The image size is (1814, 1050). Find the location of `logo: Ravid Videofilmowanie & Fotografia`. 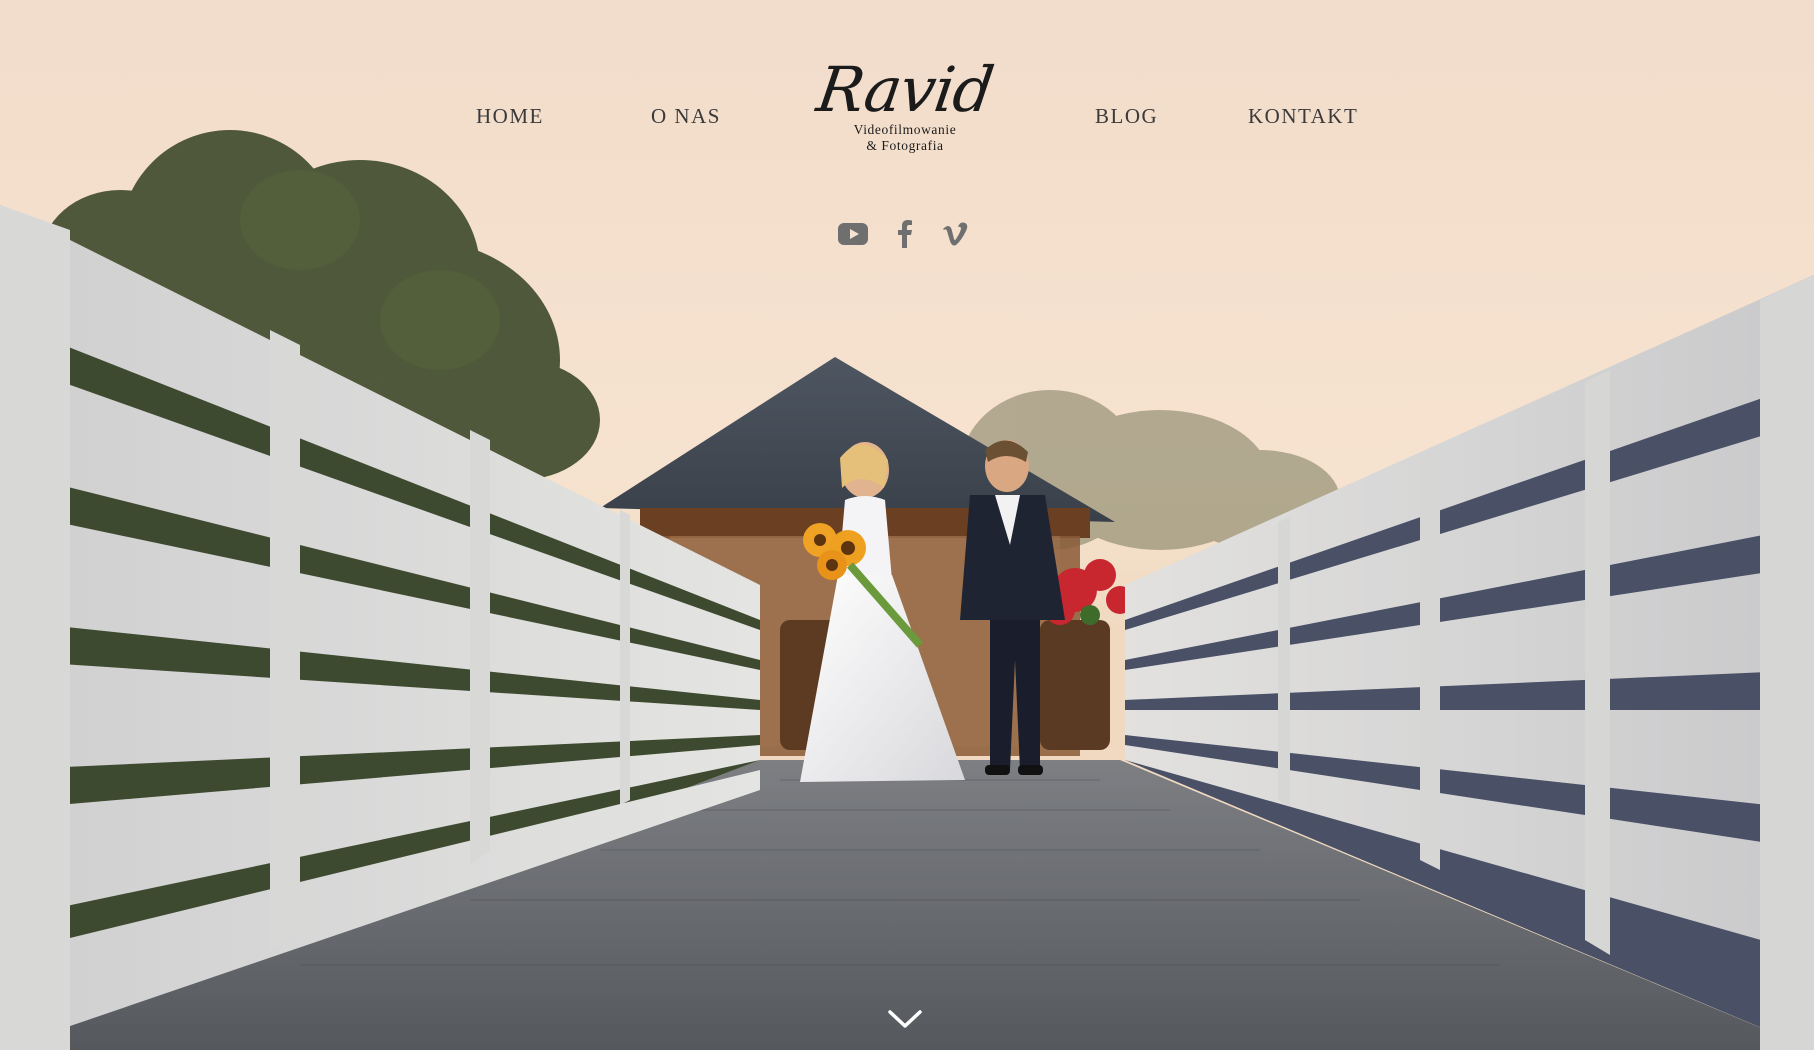

logo: Ravid Videofilmowanie & Fotografia is located at coordinates (905, 110).